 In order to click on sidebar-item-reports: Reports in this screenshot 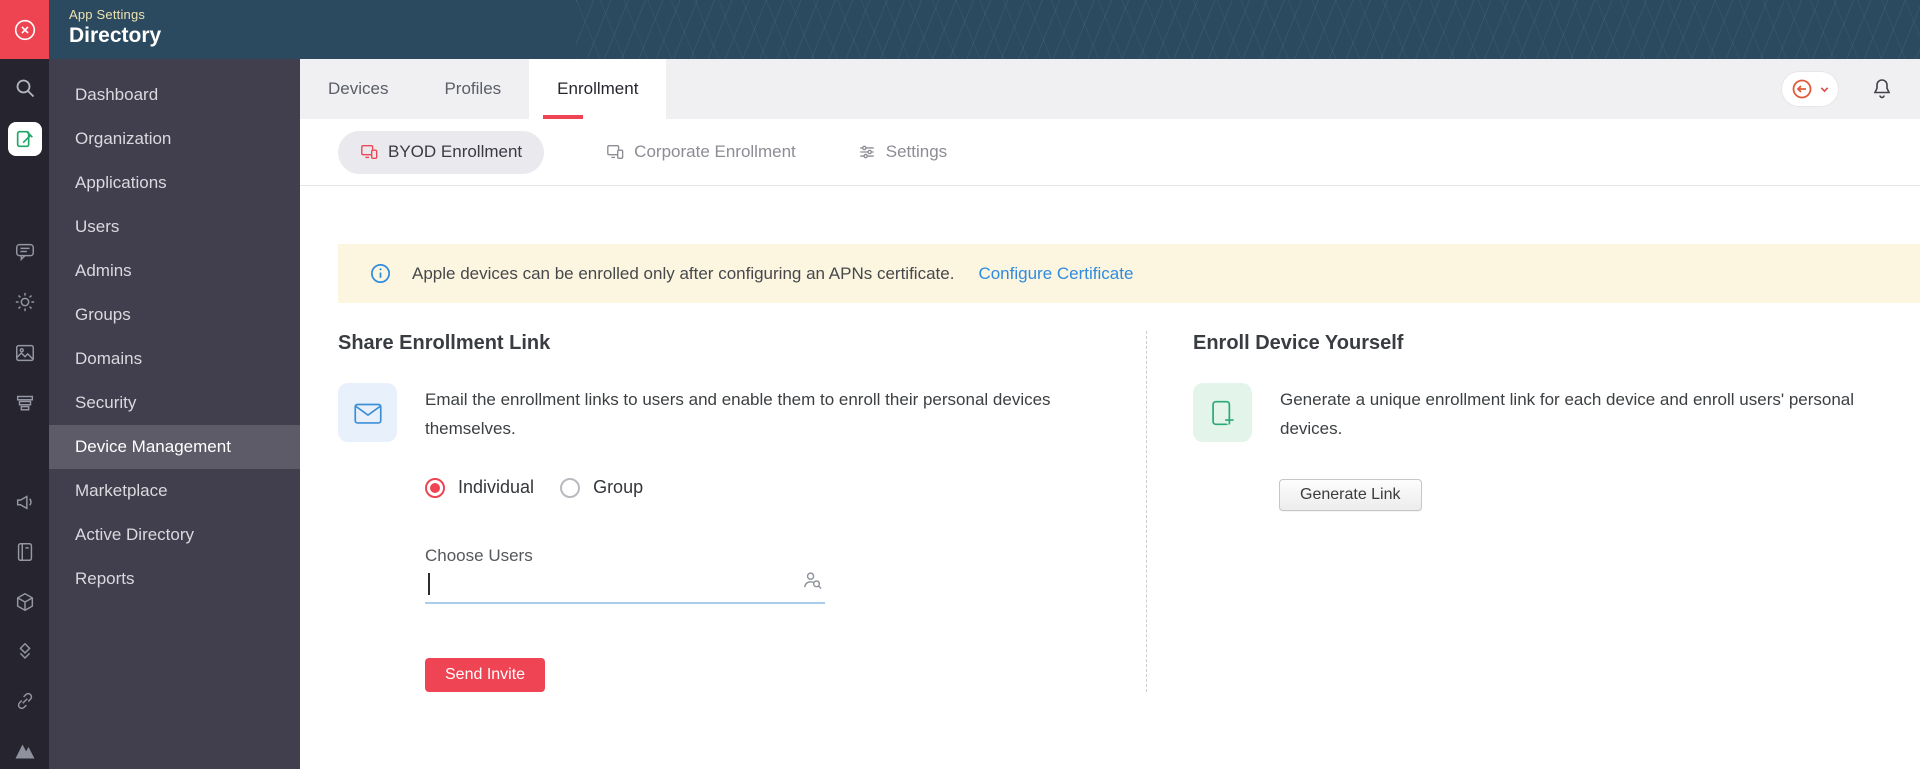, I will do `click(174, 579)`.